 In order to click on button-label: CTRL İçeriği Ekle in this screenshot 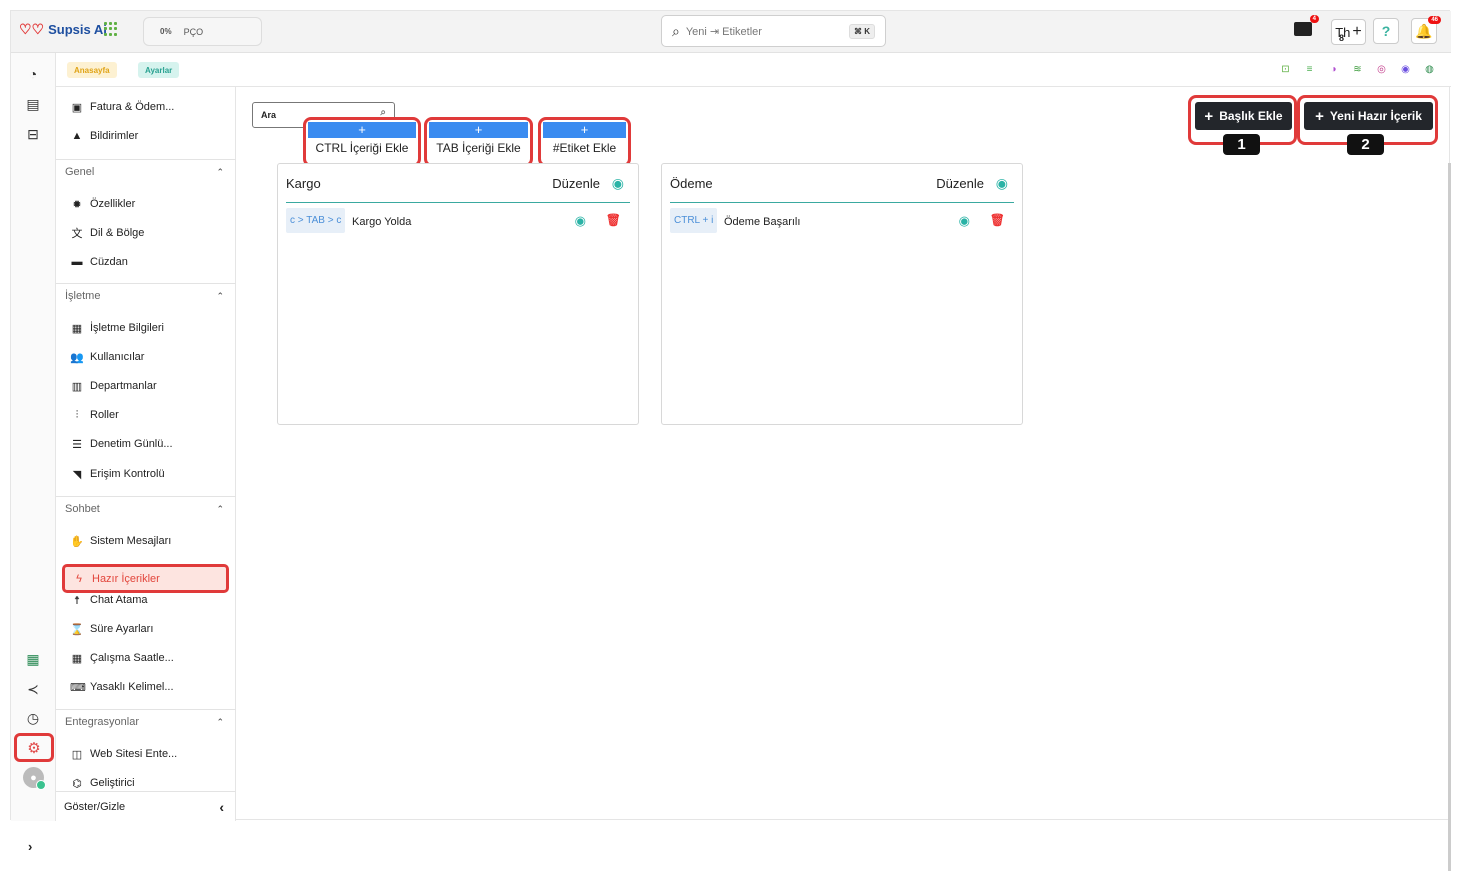, I will do `click(362, 148)`.